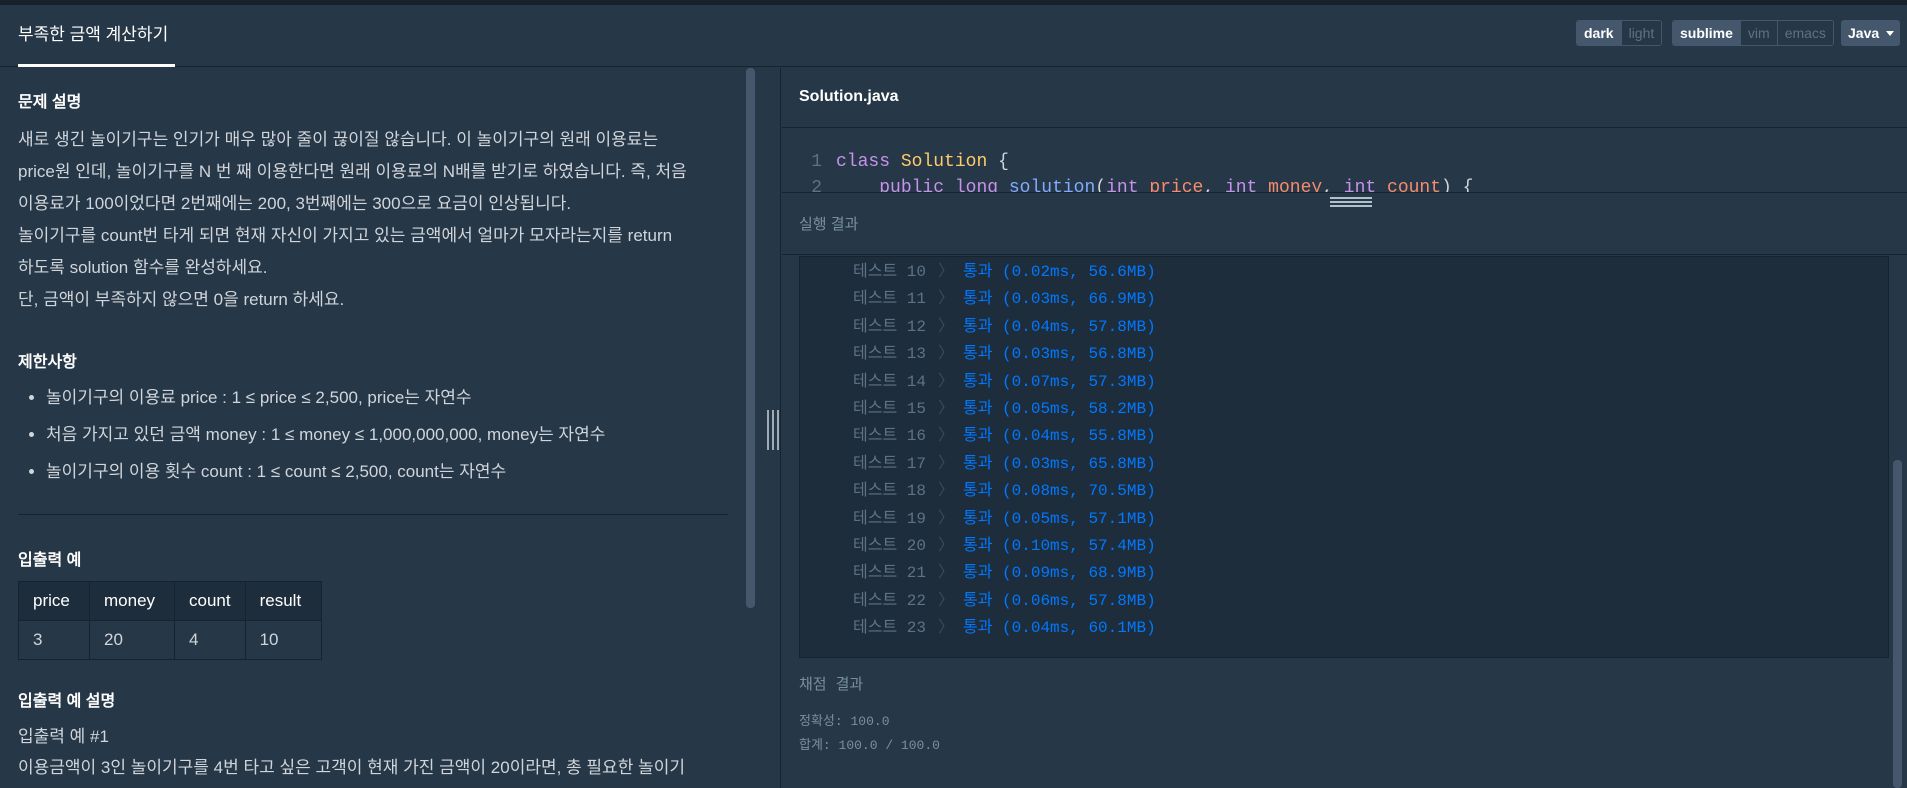  Describe the element at coordinates (889, 409) in the screenshot. I see `test-label: 테스트 15` at that location.